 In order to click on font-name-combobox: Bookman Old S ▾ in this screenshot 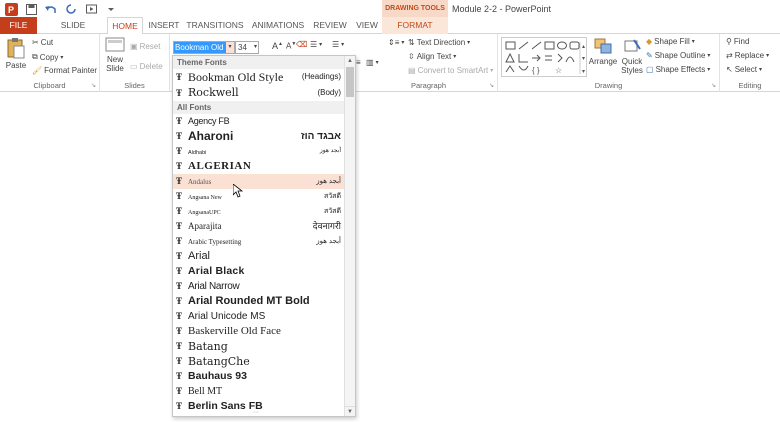, I will do `click(204, 47)`.